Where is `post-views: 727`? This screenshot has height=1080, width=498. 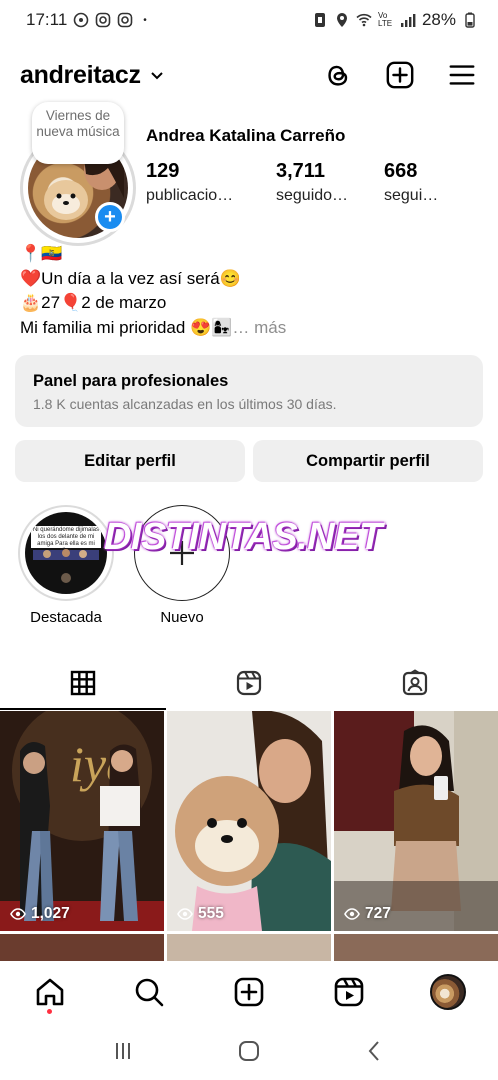
post-views: 727 is located at coordinates (367, 914).